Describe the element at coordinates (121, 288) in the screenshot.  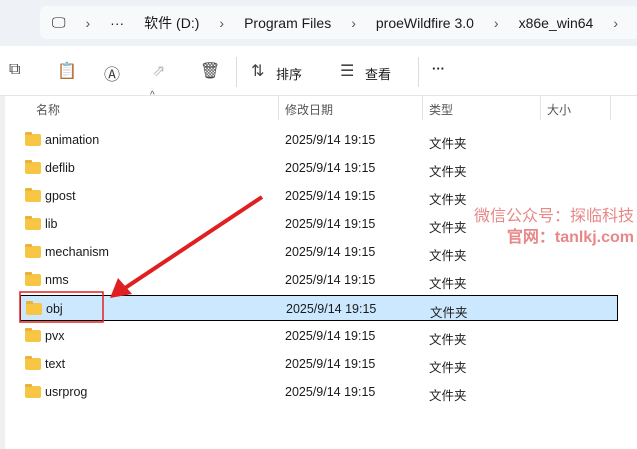
I see `arrow-head` at that location.